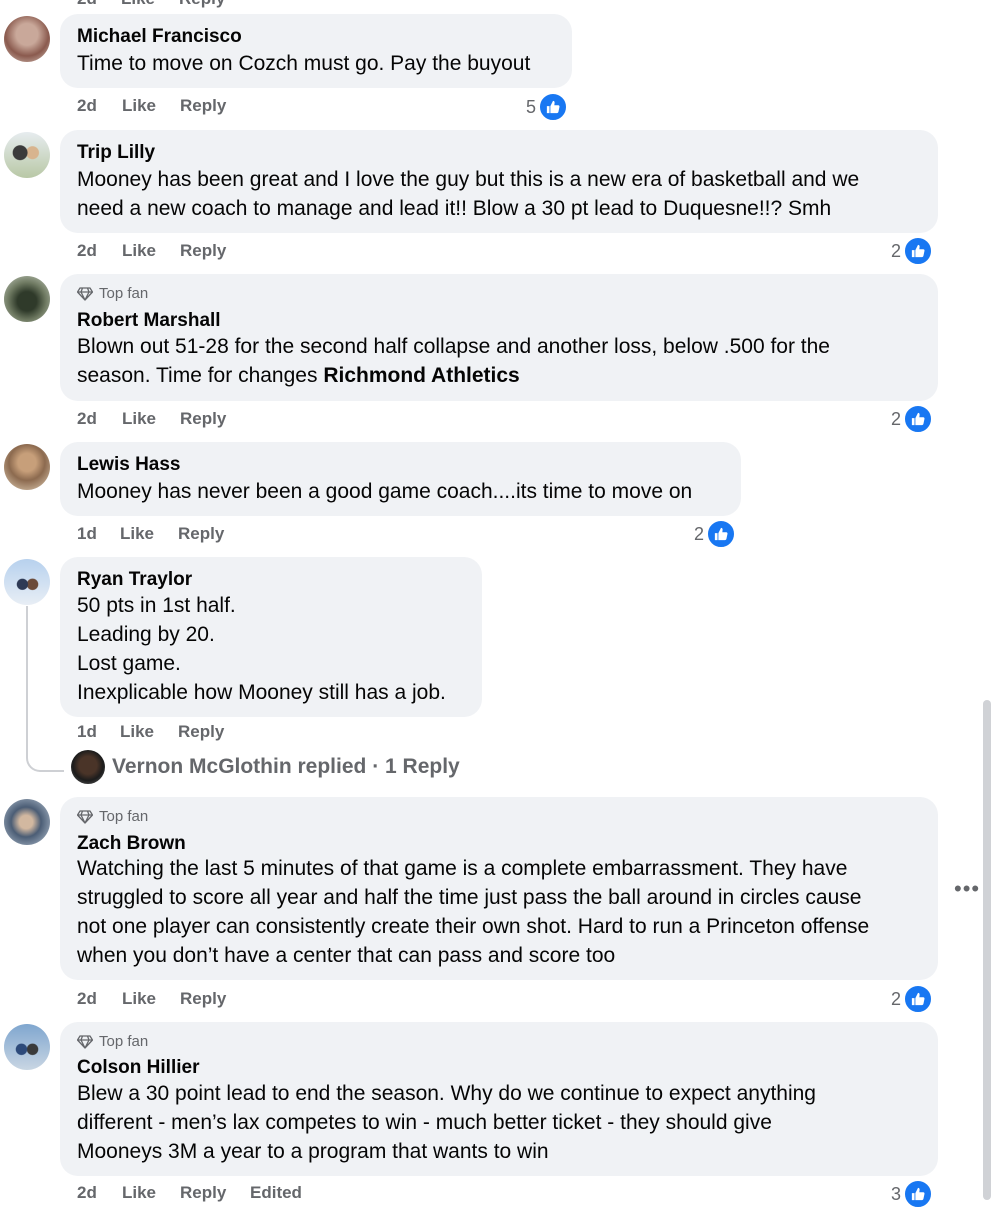 The width and height of the screenshot is (991, 1209). Describe the element at coordinates (261, 692) in the screenshot. I see `comment-text: Inexplicable how Mooney still has a job.` at that location.